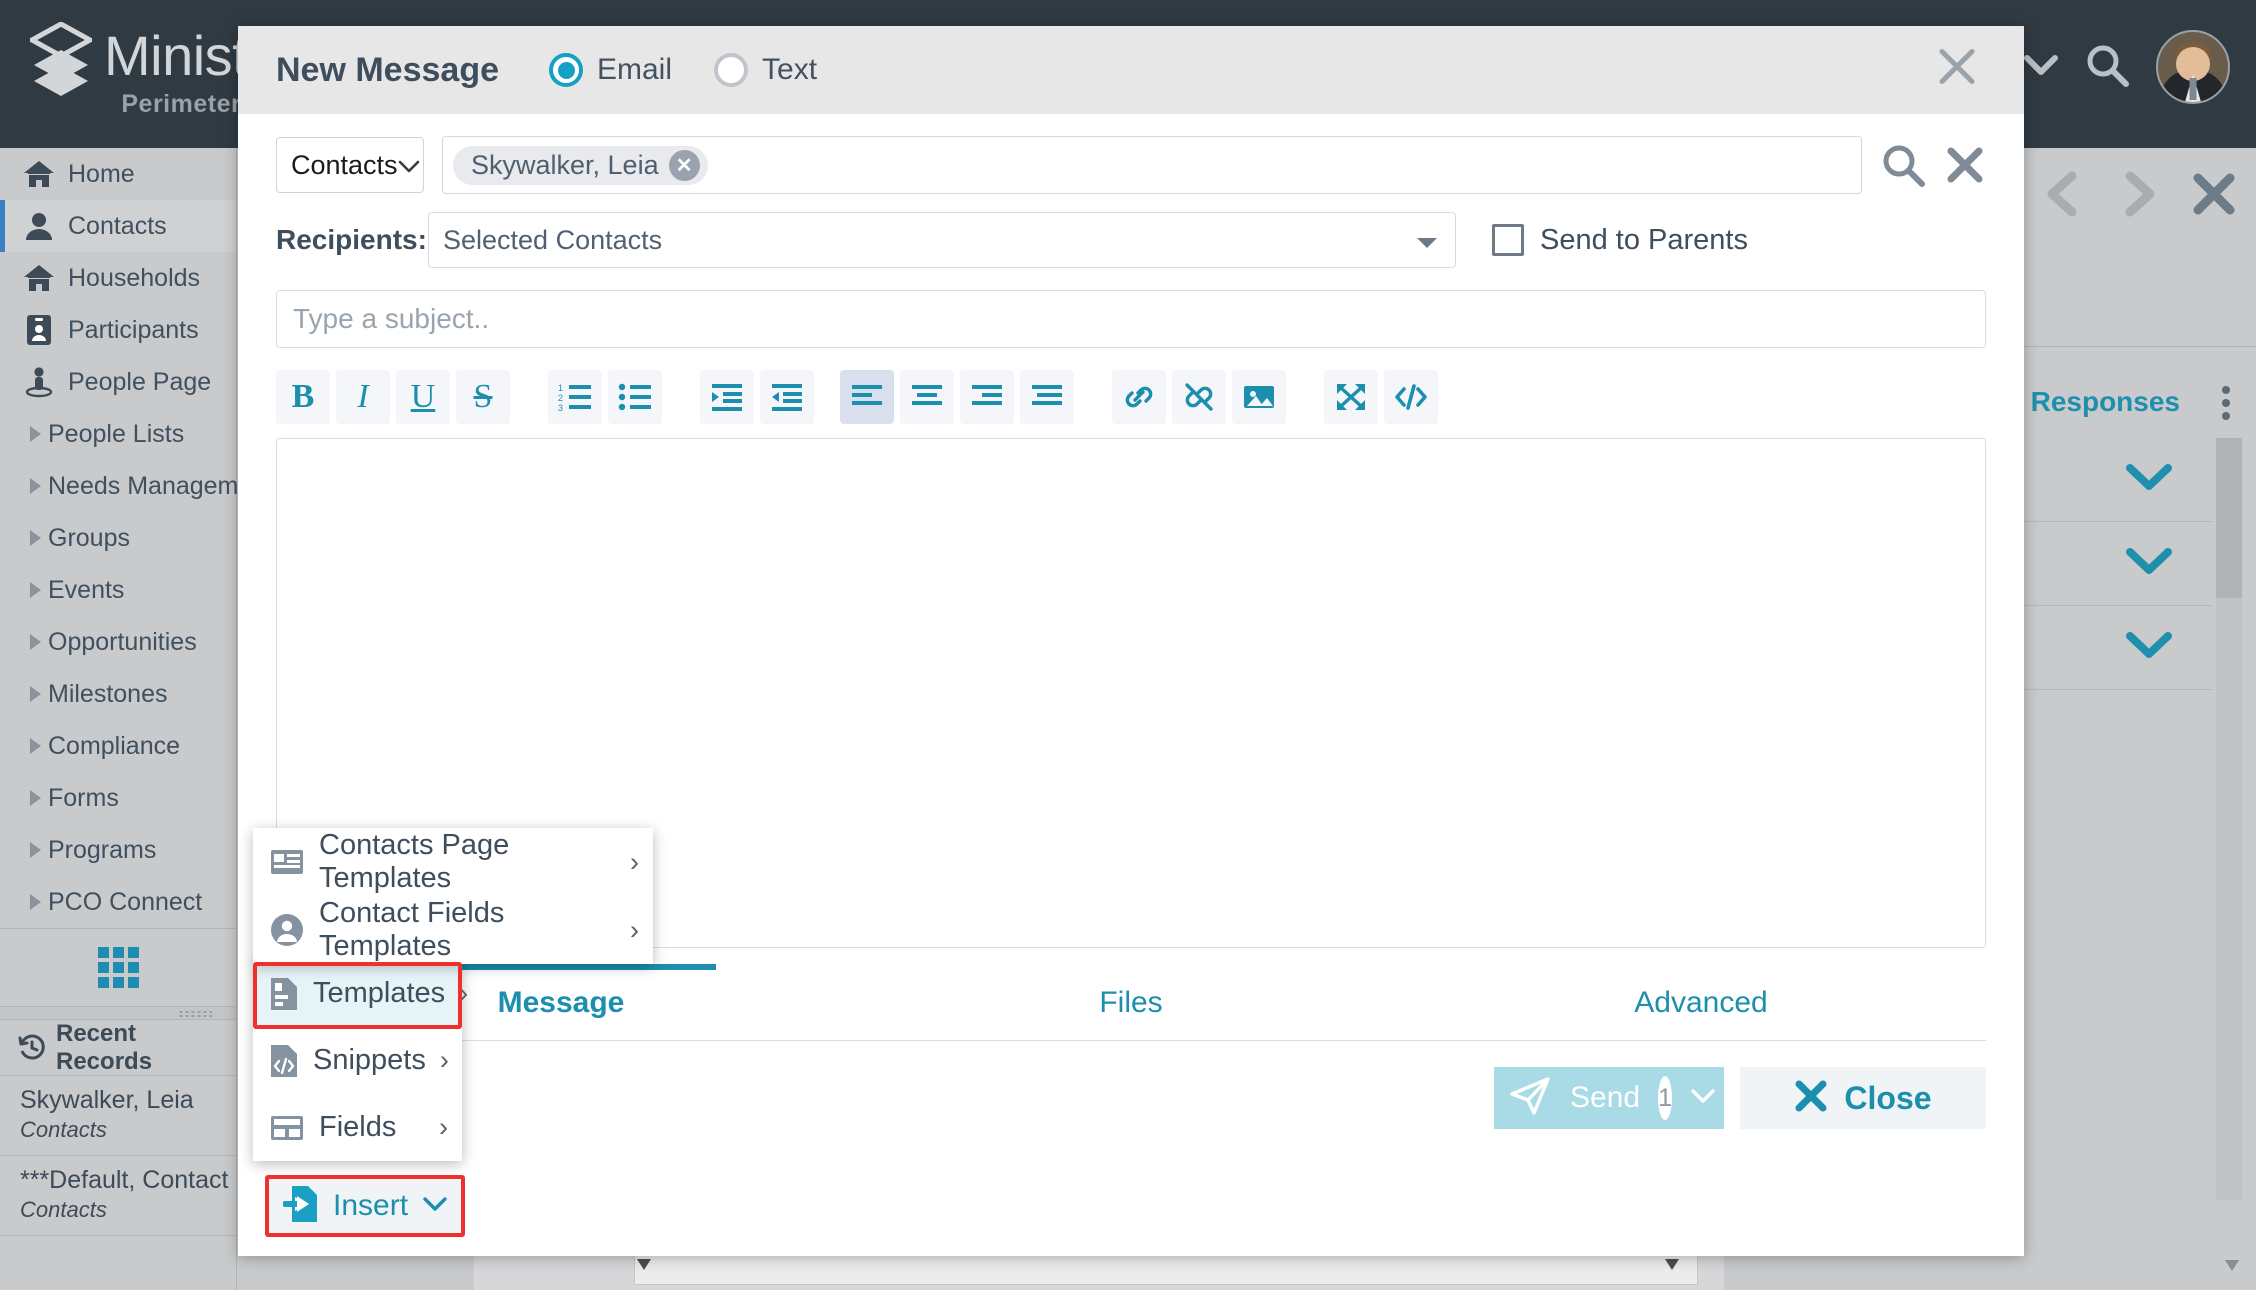 The width and height of the screenshot is (2256, 1290). Describe the element at coordinates (2138, 198) in the screenshot. I see `chevron-right-icon` at that location.